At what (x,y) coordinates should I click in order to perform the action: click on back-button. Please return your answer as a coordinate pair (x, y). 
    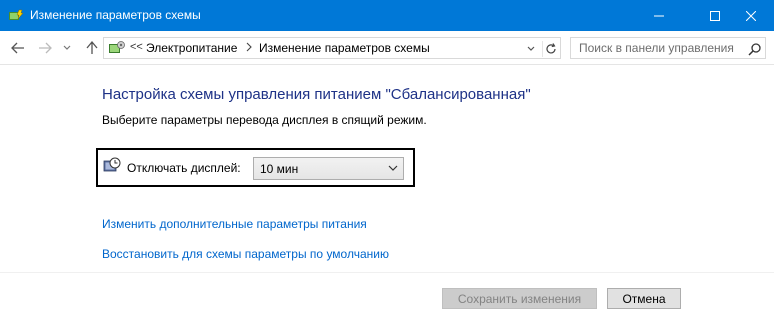
    Looking at the image, I should click on (18, 48).